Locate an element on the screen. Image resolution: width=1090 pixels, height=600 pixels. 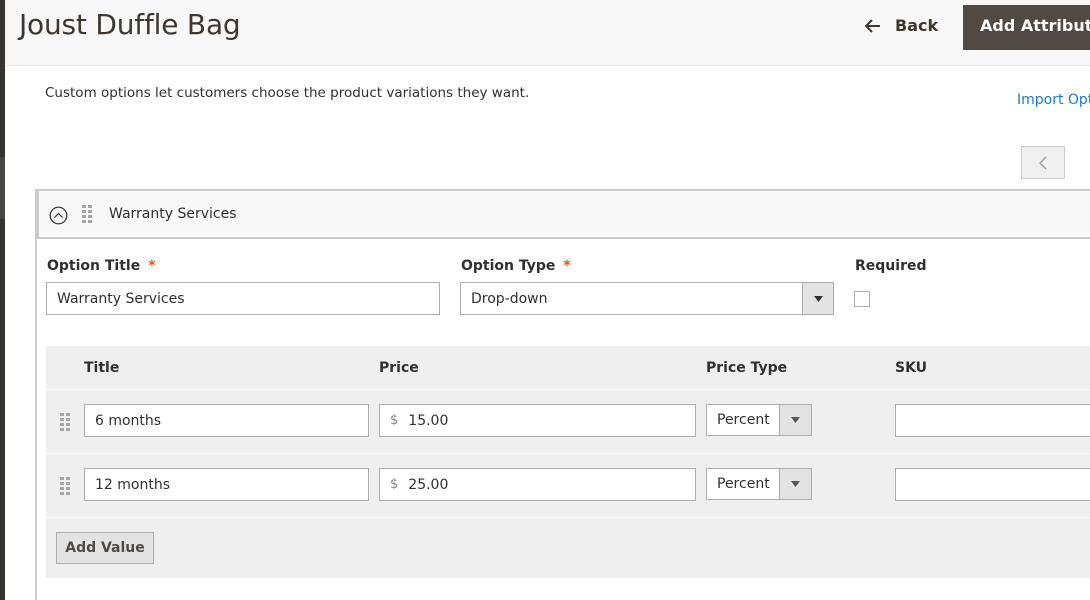
back-button: Back is located at coordinates (901, 25).